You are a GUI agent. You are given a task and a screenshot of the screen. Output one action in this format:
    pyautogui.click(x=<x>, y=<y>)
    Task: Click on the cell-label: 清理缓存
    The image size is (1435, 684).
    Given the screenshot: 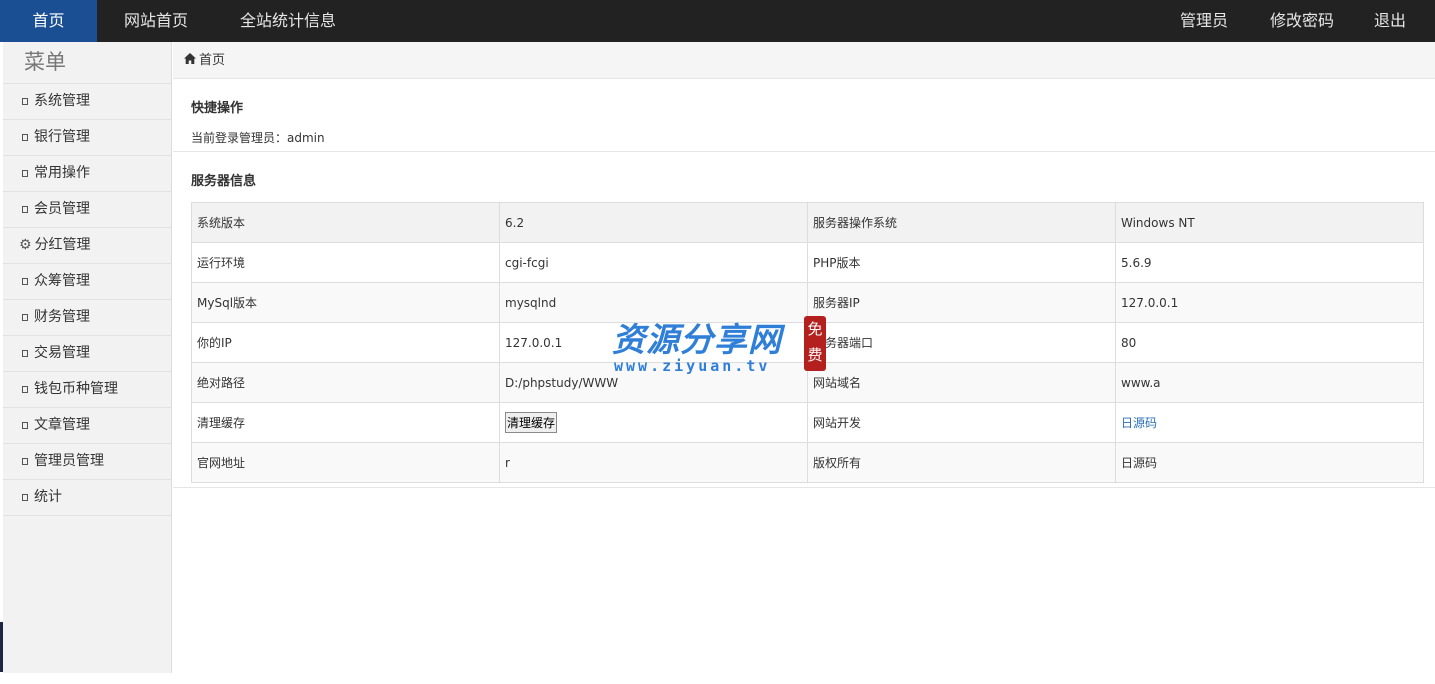 What is the action you would take?
    pyautogui.click(x=345, y=422)
    